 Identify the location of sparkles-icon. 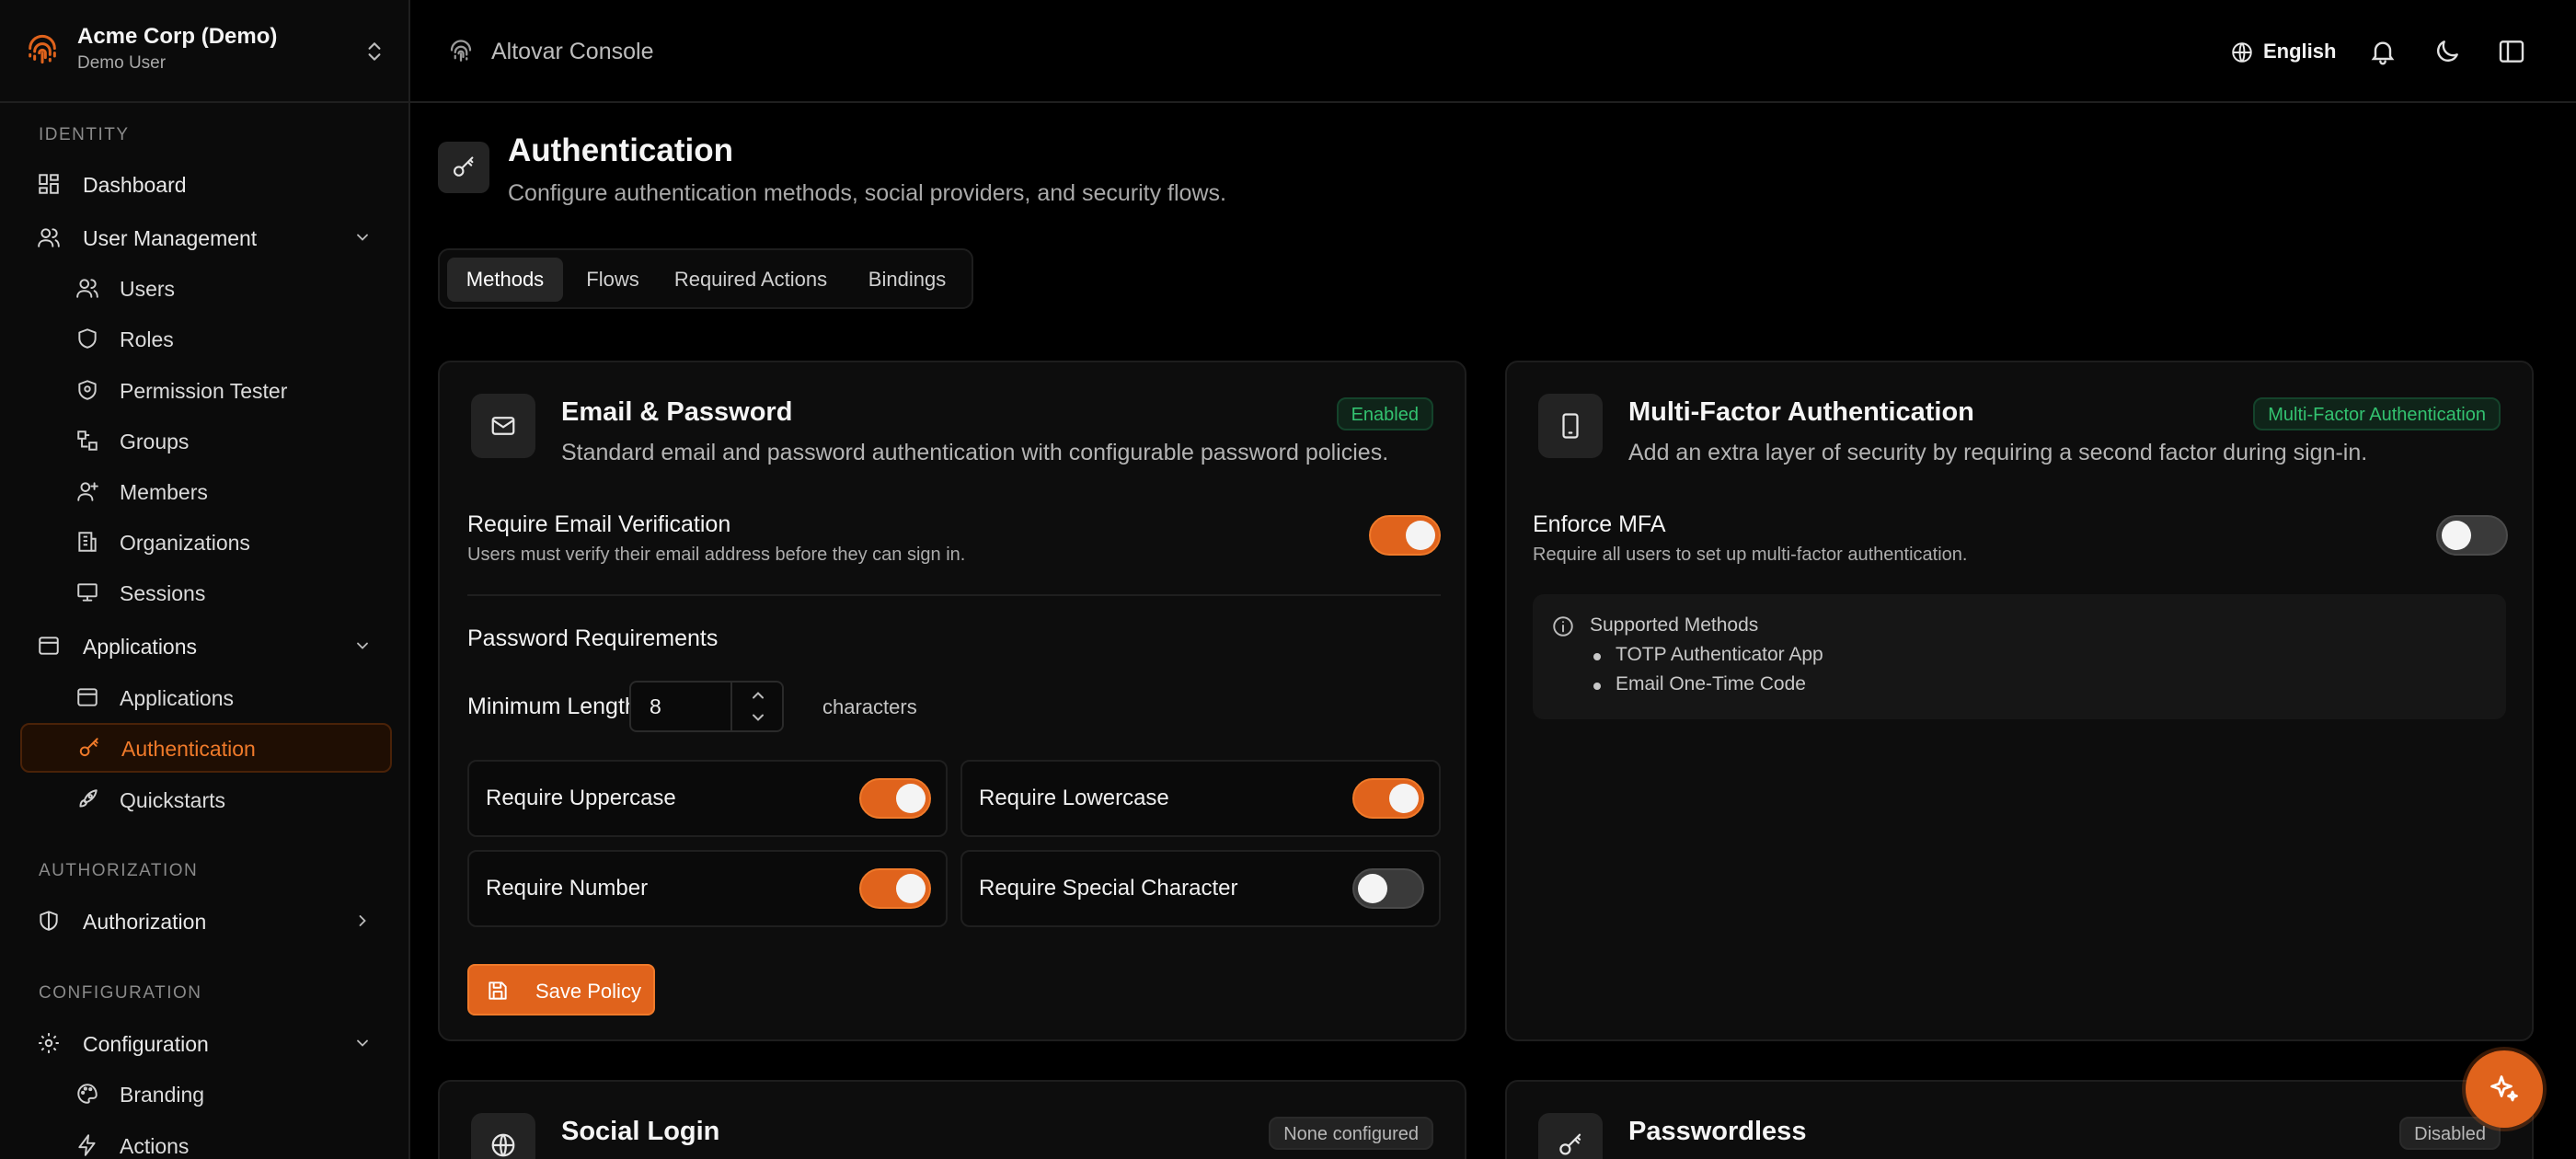
(2504, 1088).